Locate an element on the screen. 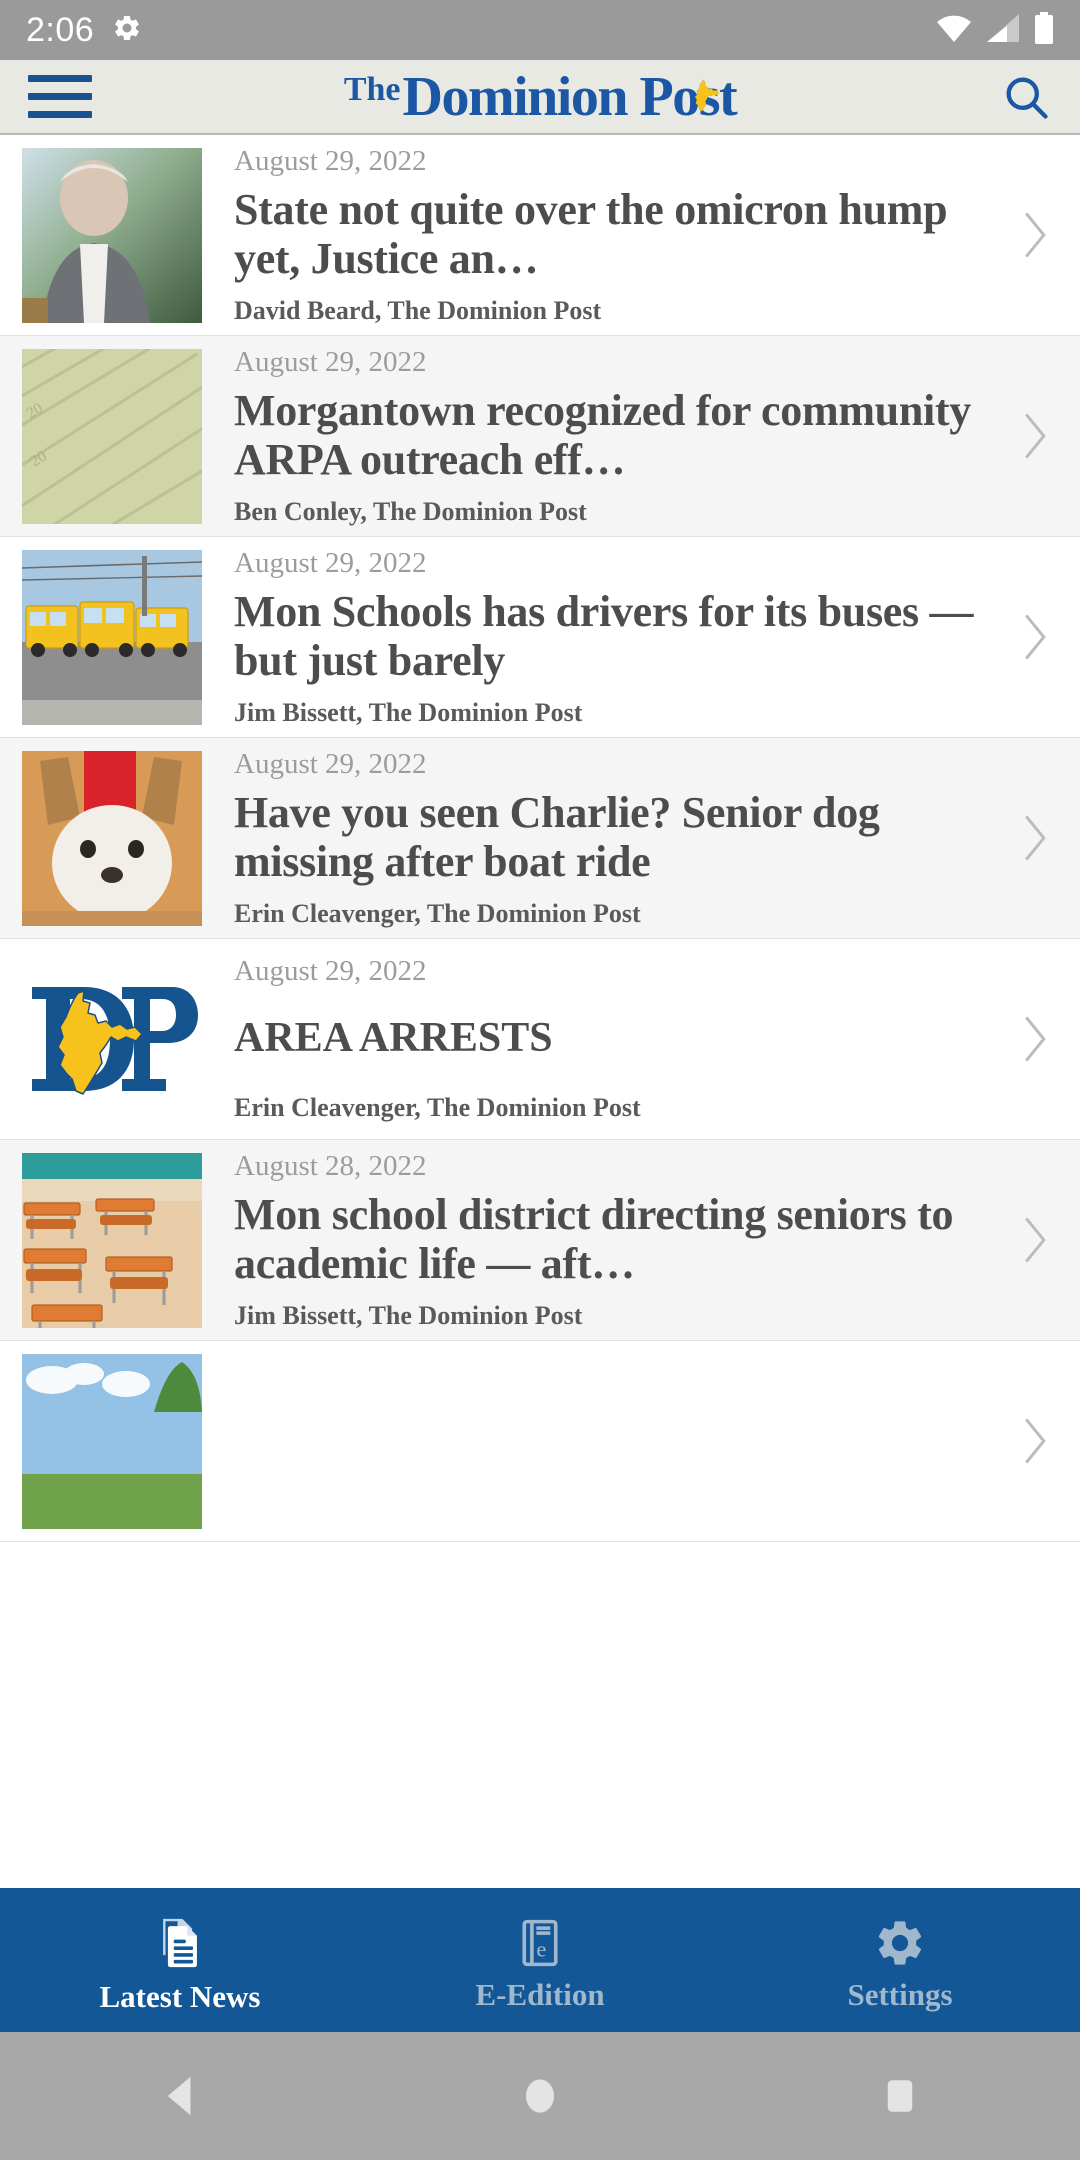 This screenshot has width=1080, height=2160. square-recents-icon is located at coordinates (900, 2096).